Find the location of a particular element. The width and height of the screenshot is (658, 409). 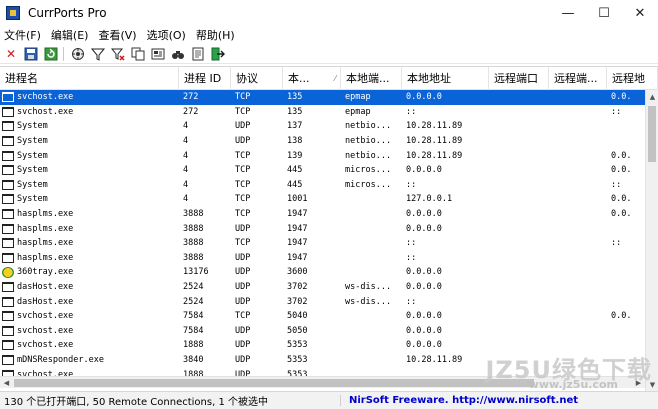

vertical-scrollbar: ▲ ▼ is located at coordinates (651, 240).